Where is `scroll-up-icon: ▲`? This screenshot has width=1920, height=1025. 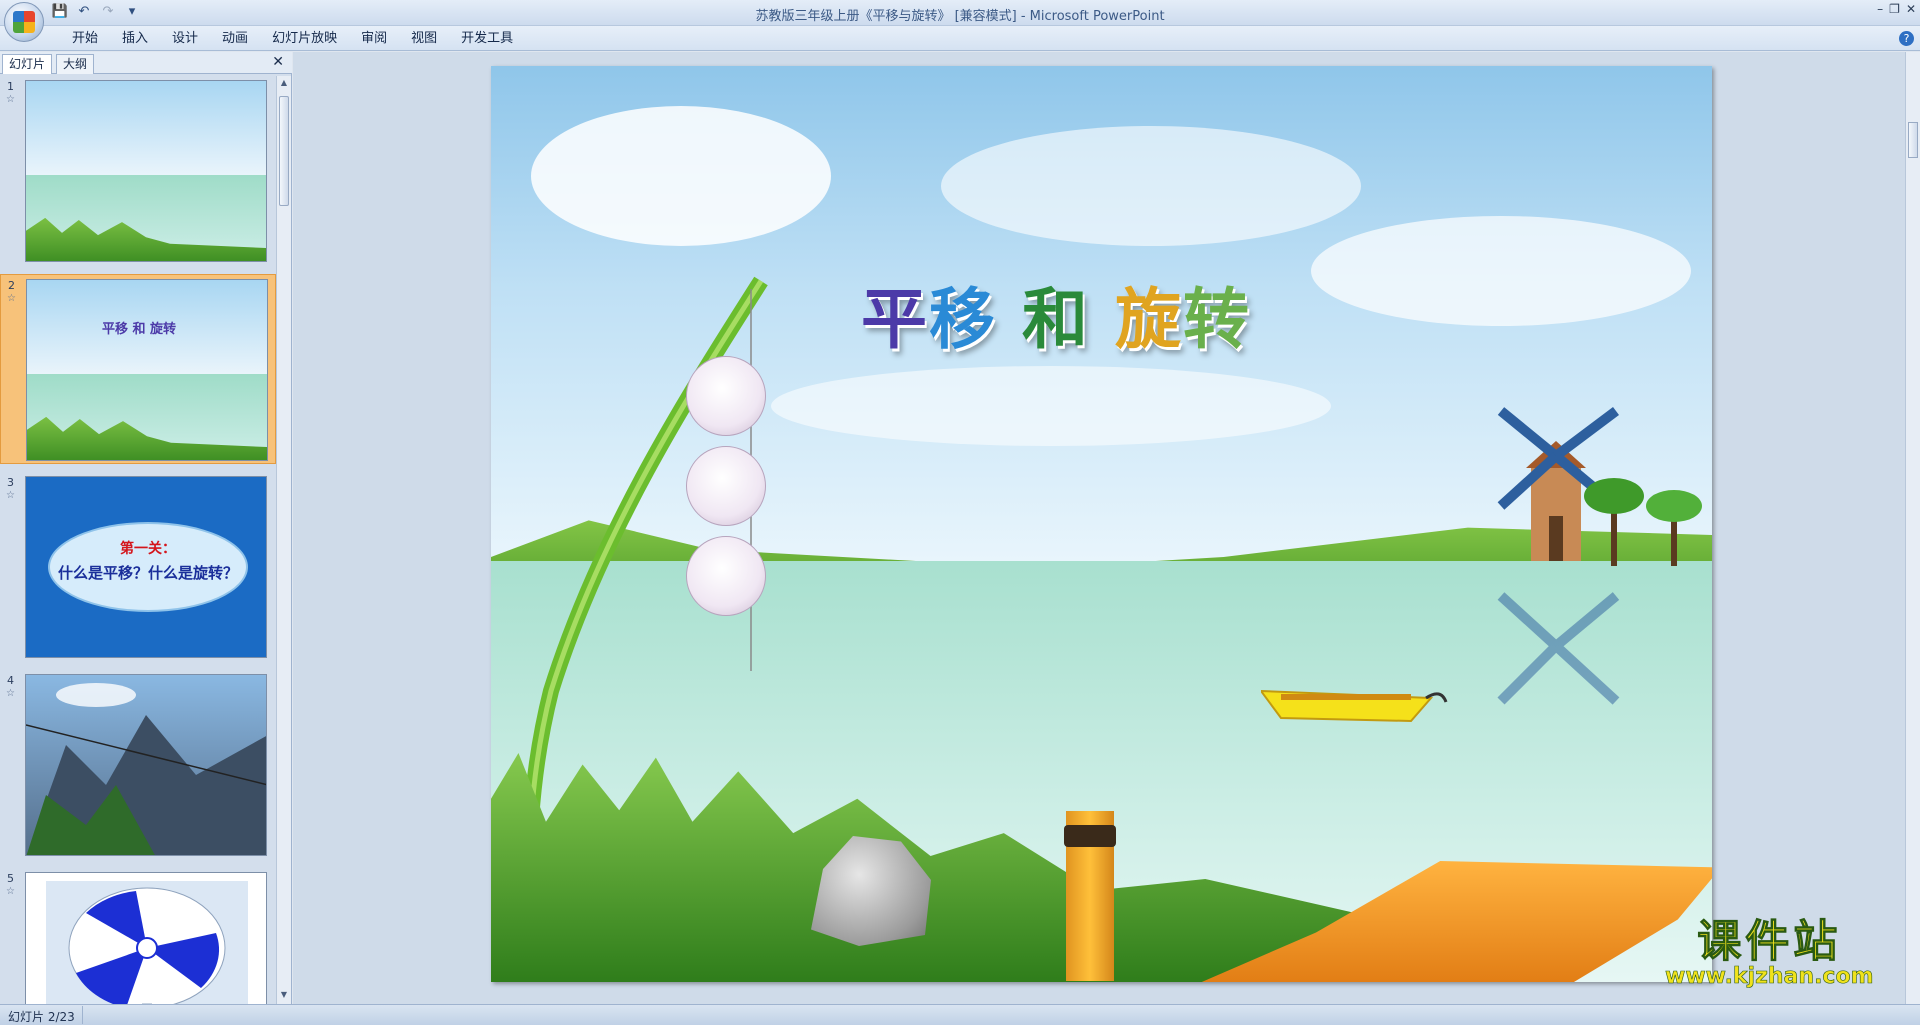 scroll-up-icon: ▲ is located at coordinates (284, 84).